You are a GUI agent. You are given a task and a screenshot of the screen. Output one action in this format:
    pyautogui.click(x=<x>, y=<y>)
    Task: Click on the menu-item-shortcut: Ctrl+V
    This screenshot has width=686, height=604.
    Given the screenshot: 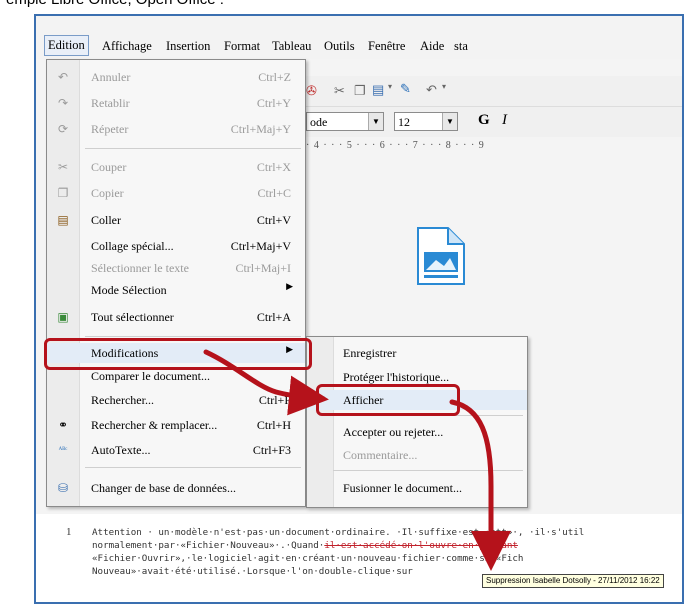 What is the action you would take?
    pyautogui.click(x=273, y=220)
    